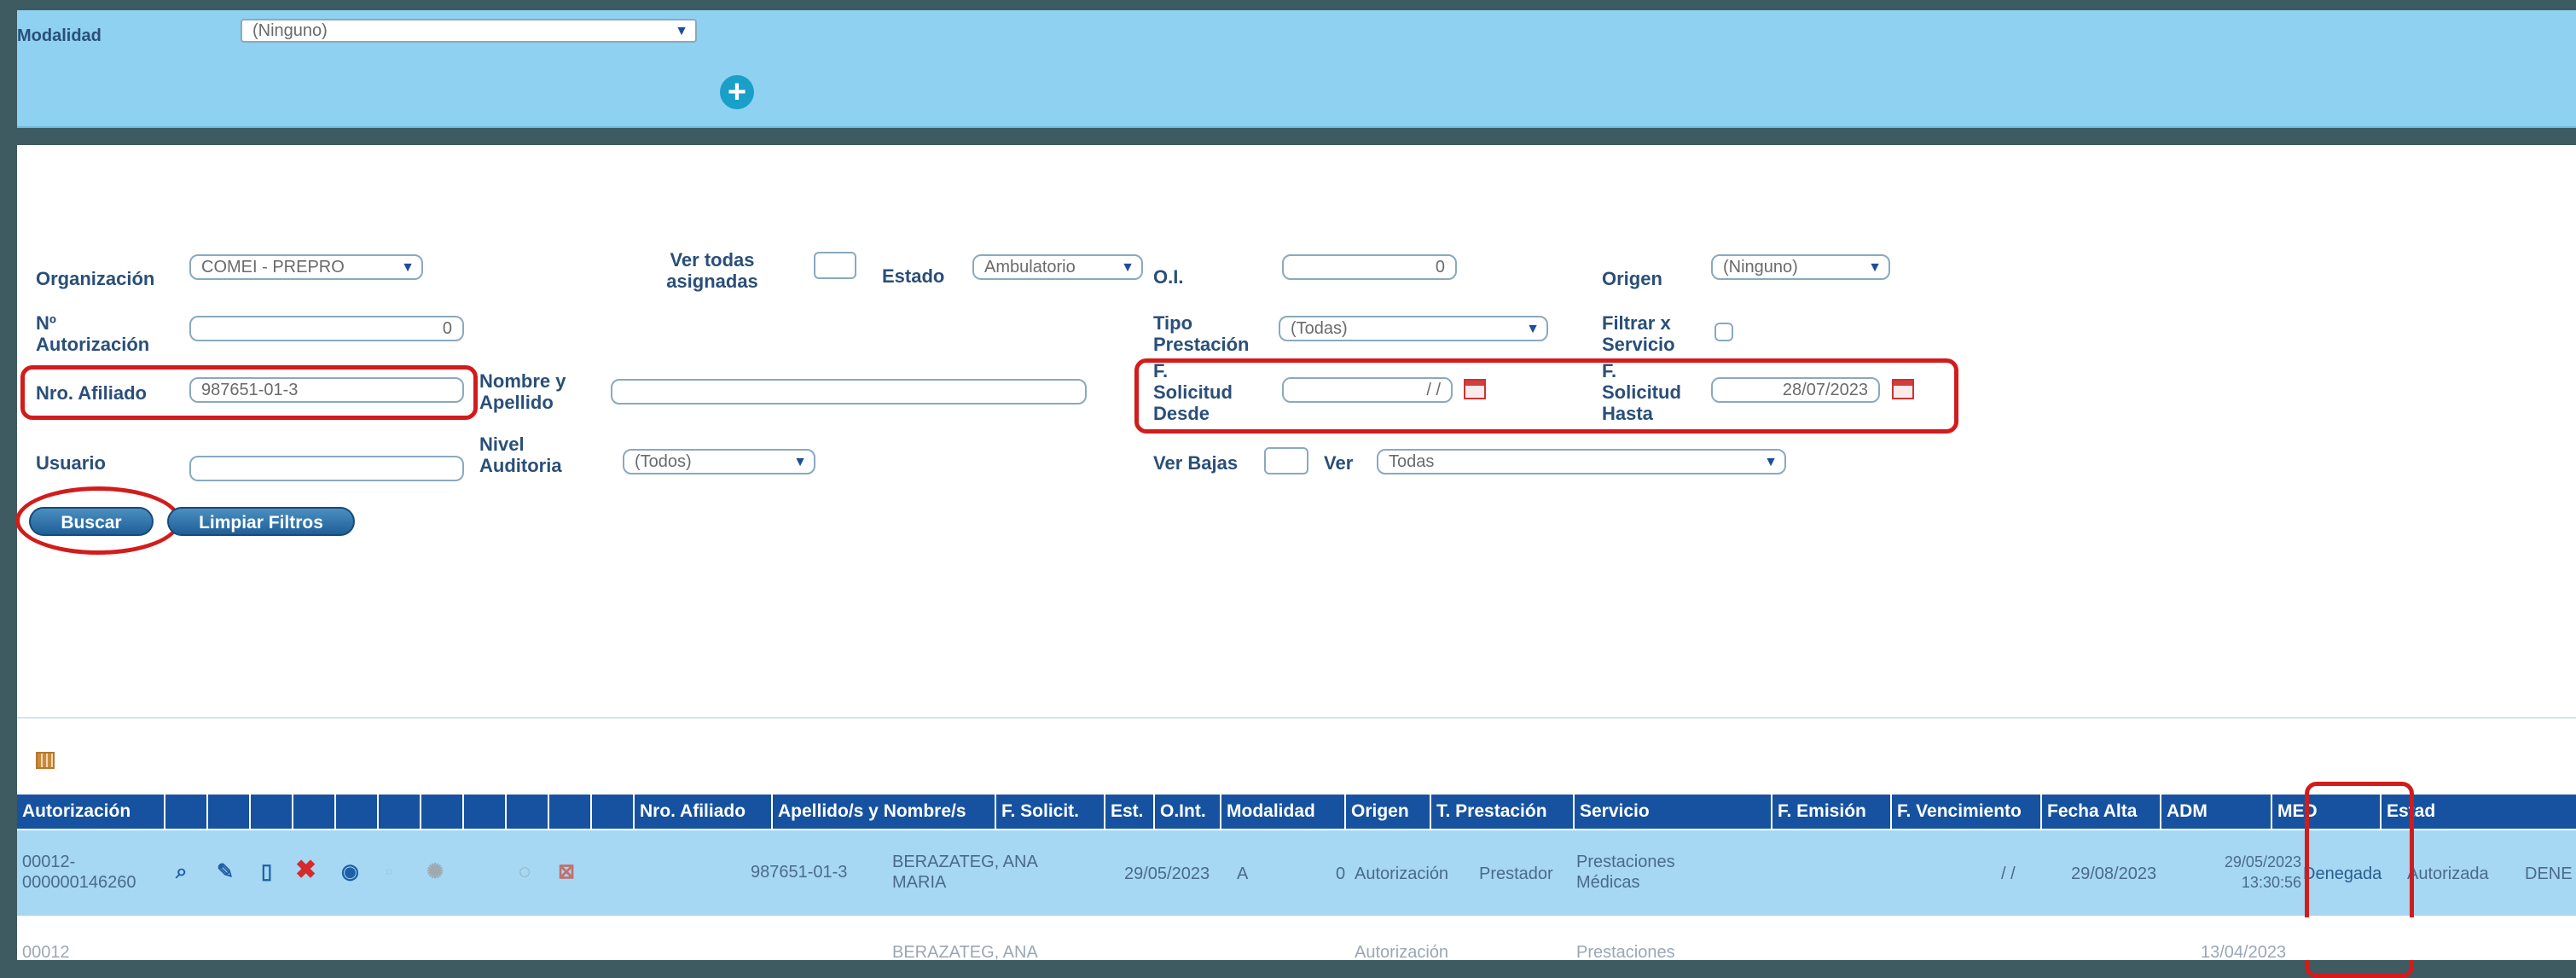 This screenshot has height=978, width=2576. What do you see at coordinates (1296, 938) in the screenshot?
I see `table-row` at bounding box center [1296, 938].